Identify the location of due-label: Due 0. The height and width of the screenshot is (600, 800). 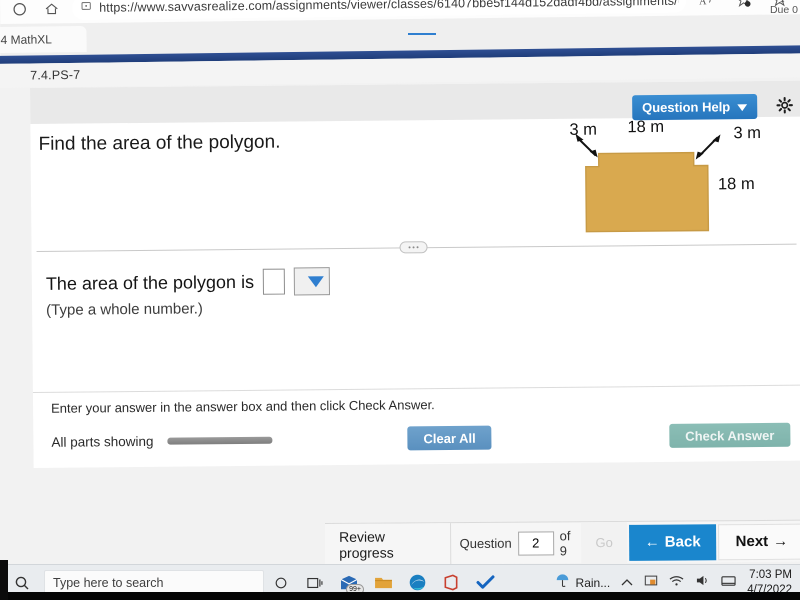
(783, 10).